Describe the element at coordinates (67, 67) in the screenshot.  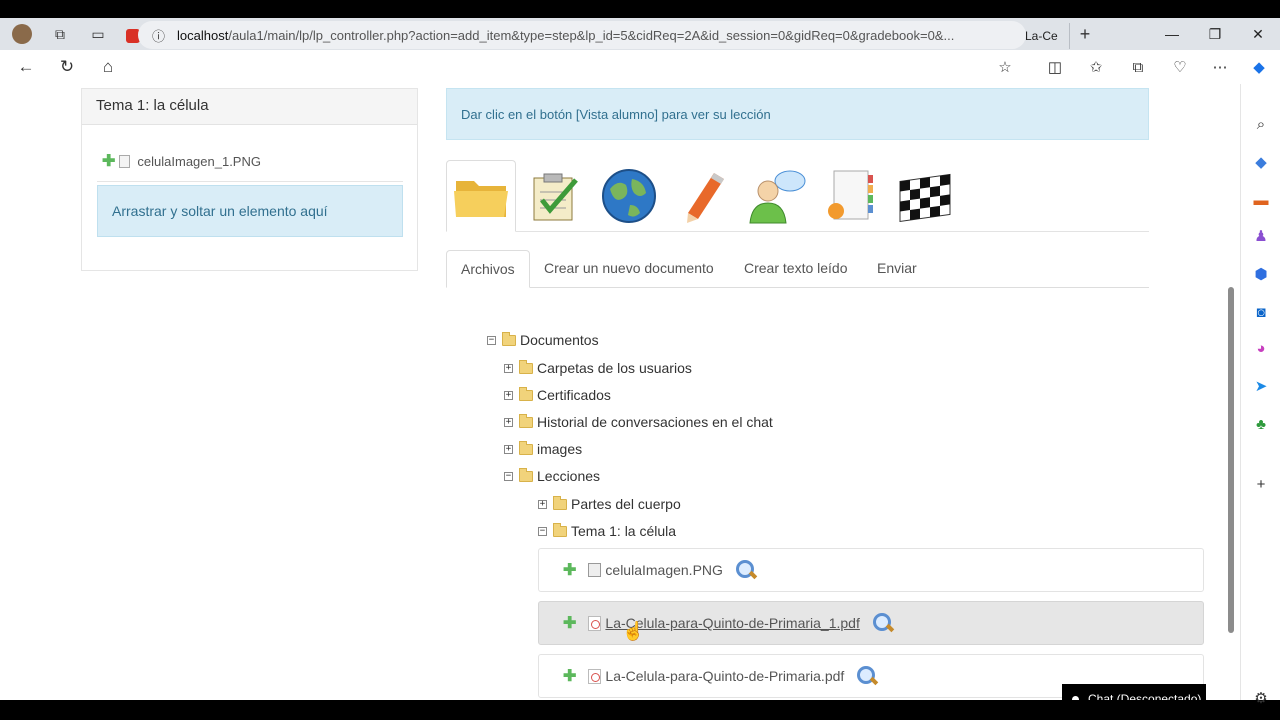
I see `reload-button: ↻` at that location.